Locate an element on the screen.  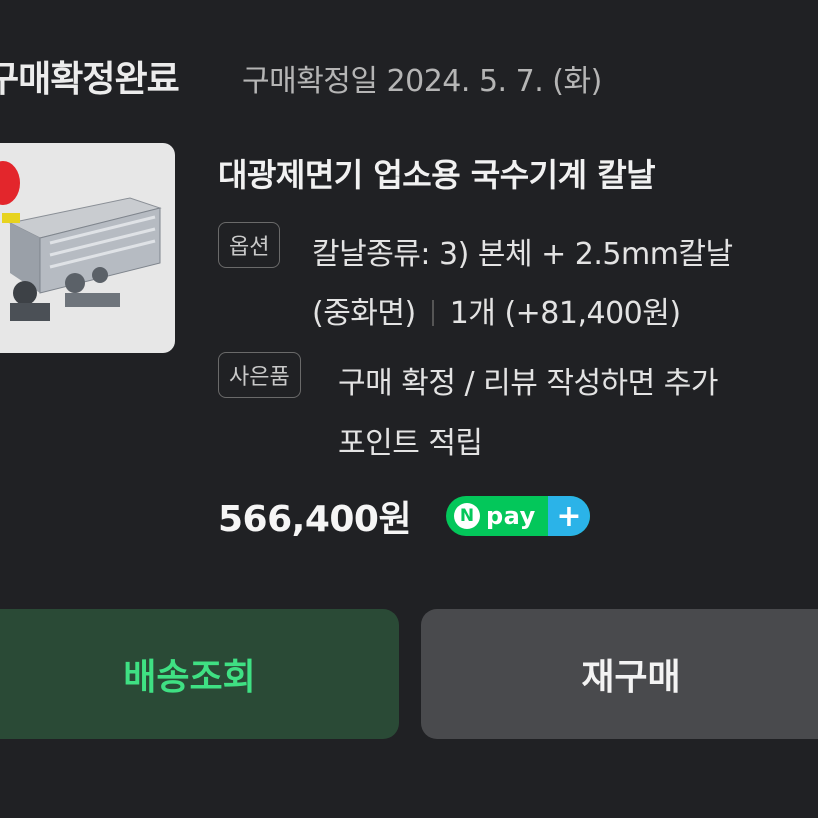
gift-text: 구매 확정 / 리뷰 작성하면 추가 is located at coordinates (528, 383).